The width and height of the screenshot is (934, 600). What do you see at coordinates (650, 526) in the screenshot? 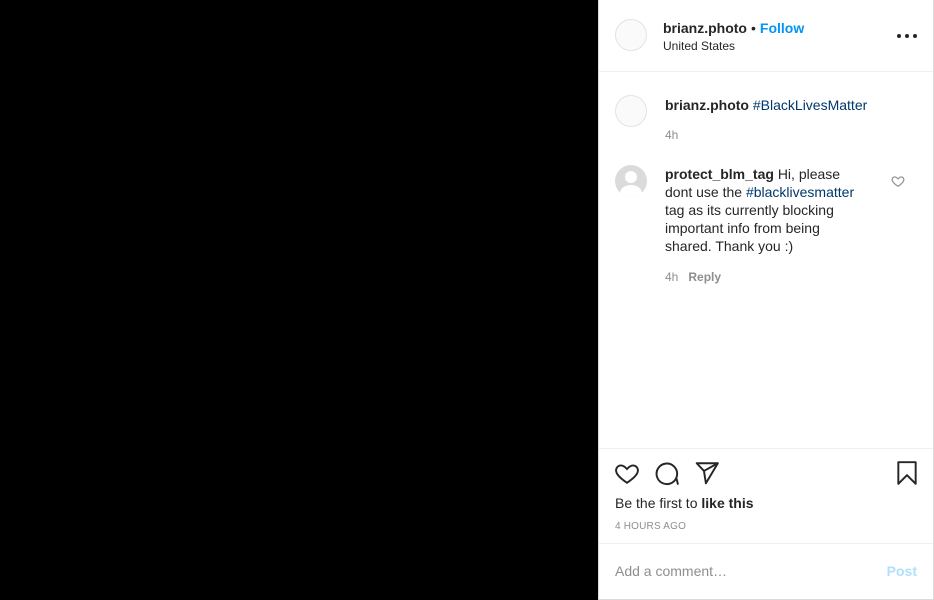
I see `post-timestamp: 4 HOURS AGO` at bounding box center [650, 526].